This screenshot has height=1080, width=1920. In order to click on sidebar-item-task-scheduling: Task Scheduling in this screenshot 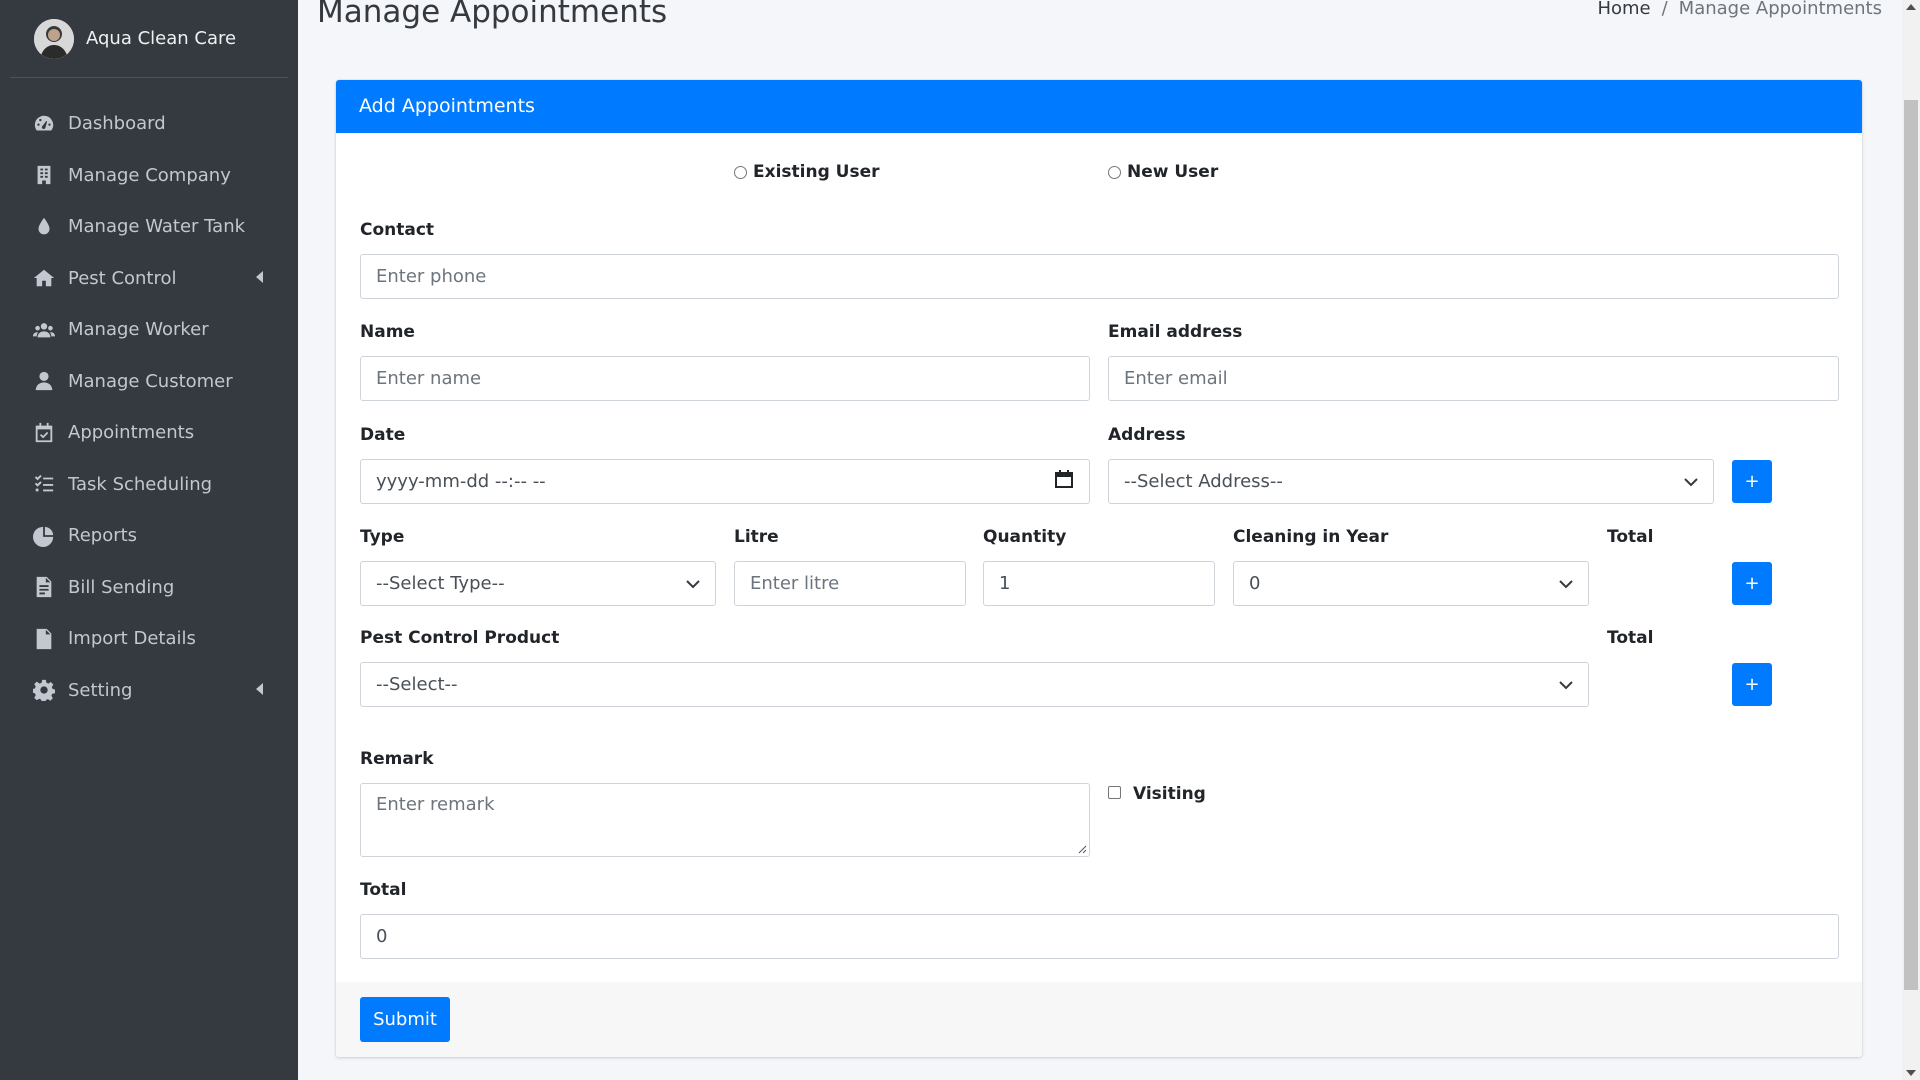, I will do `click(149, 485)`.